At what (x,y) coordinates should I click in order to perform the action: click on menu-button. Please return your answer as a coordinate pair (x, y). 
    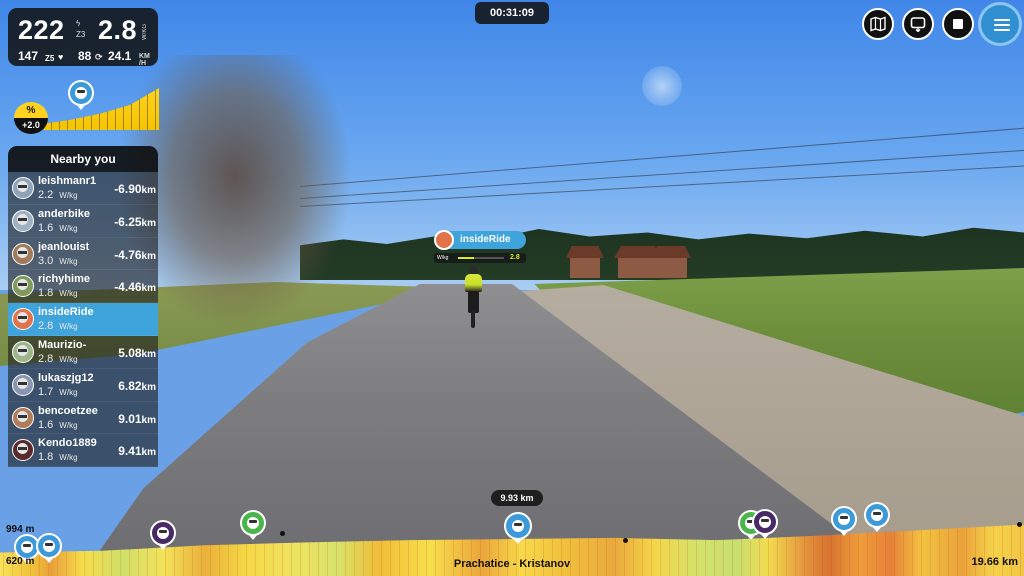
    Looking at the image, I should click on (1000, 24).